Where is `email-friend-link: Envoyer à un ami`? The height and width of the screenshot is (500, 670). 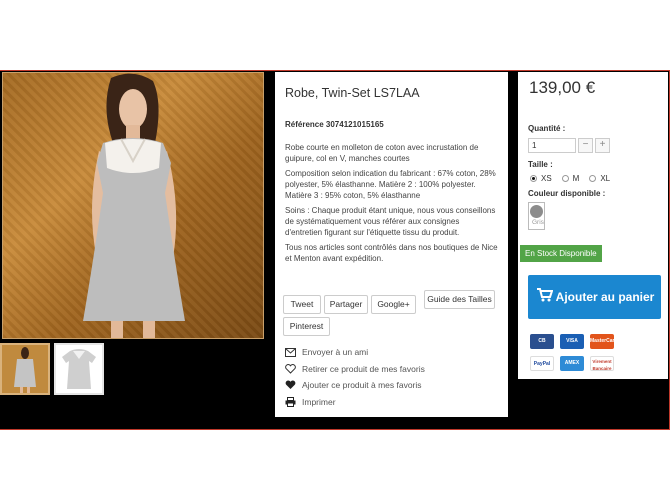
email-friend-link: Envoyer à un ami is located at coordinates (354, 352).